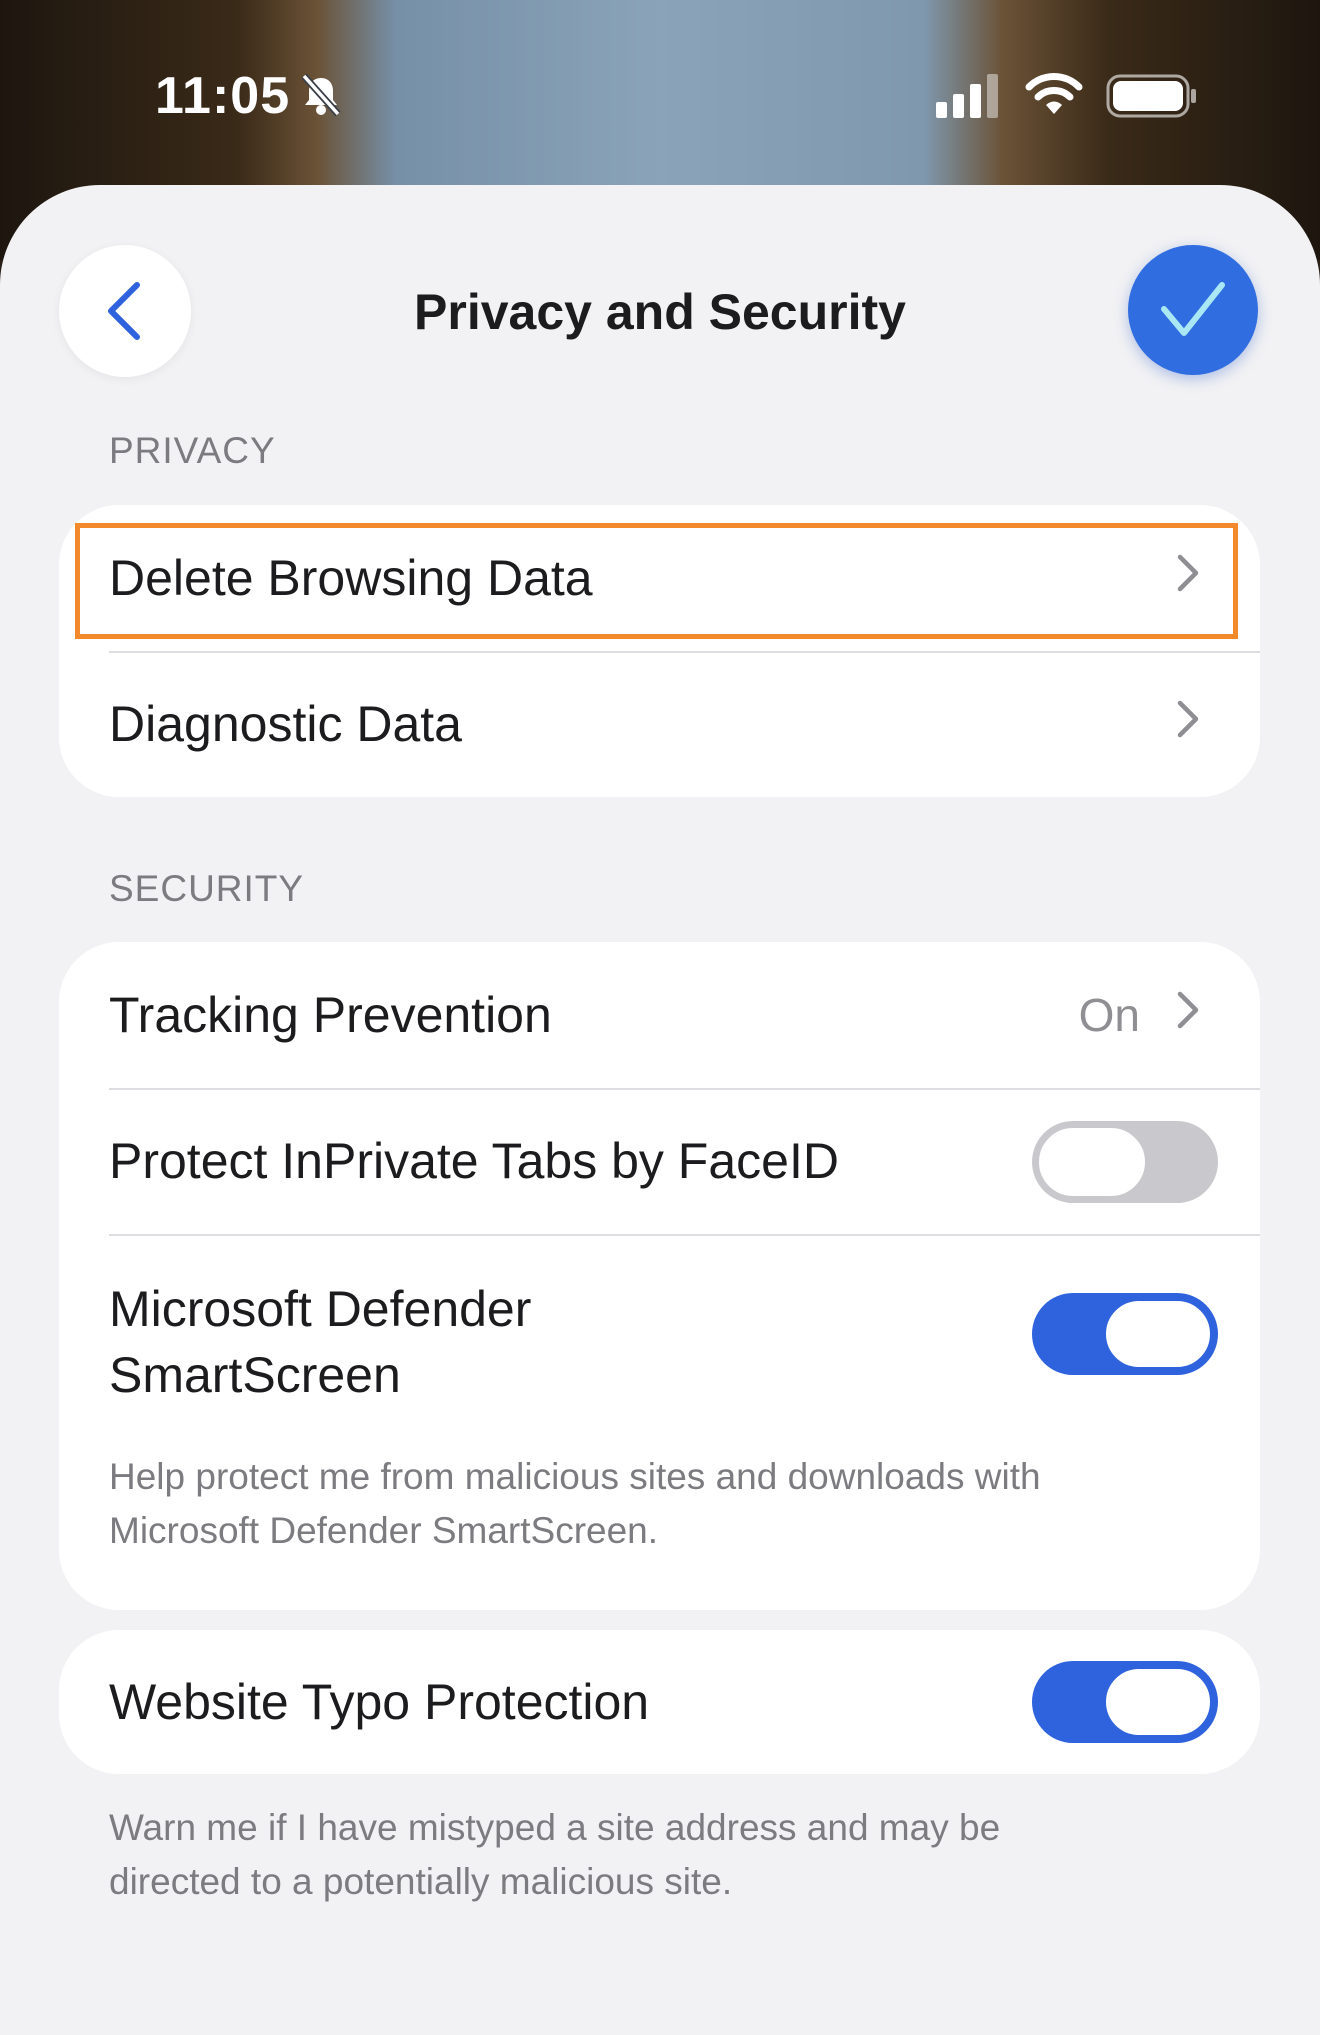 The image size is (1320, 2035). Describe the element at coordinates (285, 724) in the screenshot. I see `diagnostic-data-label: Diagnostic Data` at that location.